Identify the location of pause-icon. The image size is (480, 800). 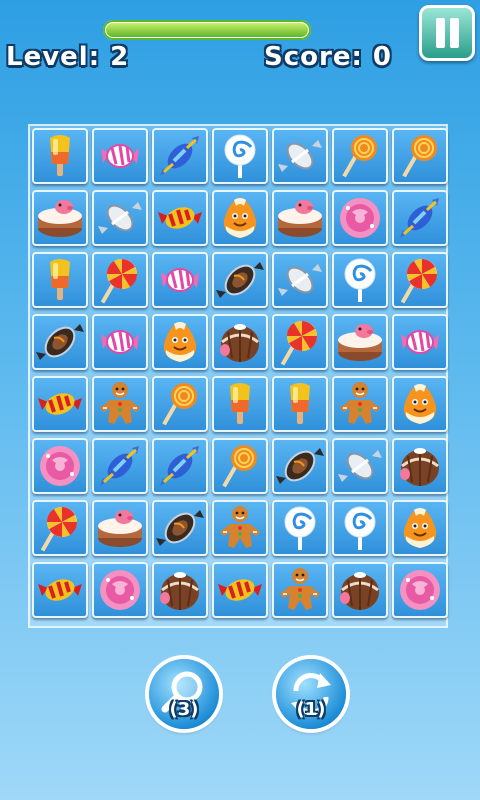
(440, 33).